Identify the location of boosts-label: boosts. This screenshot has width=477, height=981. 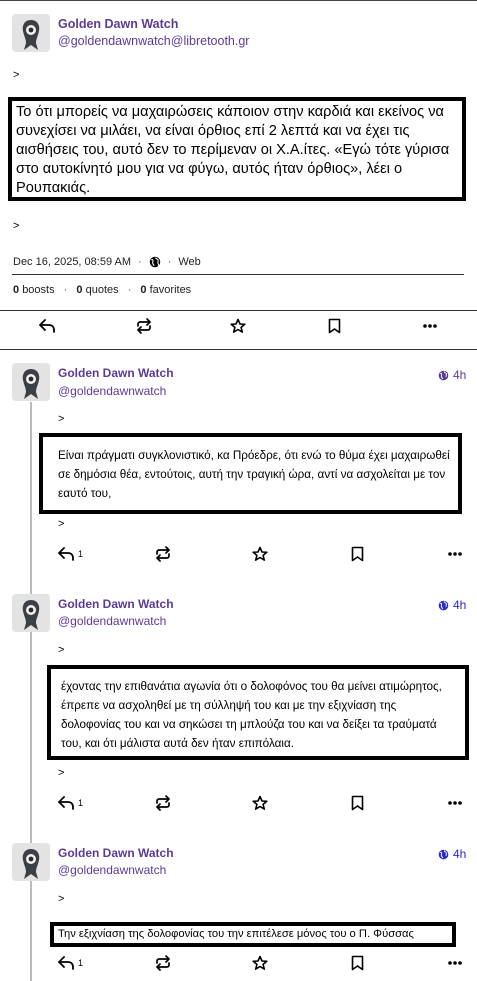
(38, 290).